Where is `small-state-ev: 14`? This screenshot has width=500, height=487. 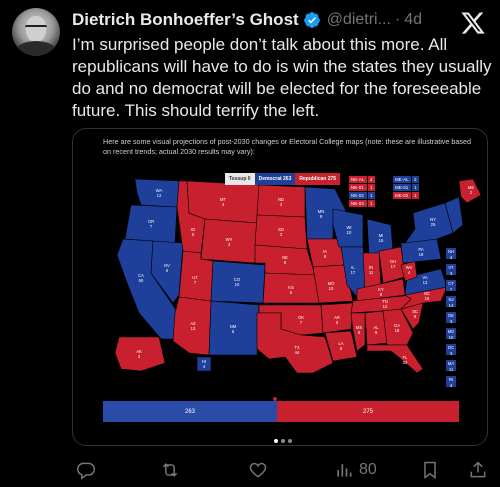
small-state-ev: 14 is located at coordinates (451, 305).